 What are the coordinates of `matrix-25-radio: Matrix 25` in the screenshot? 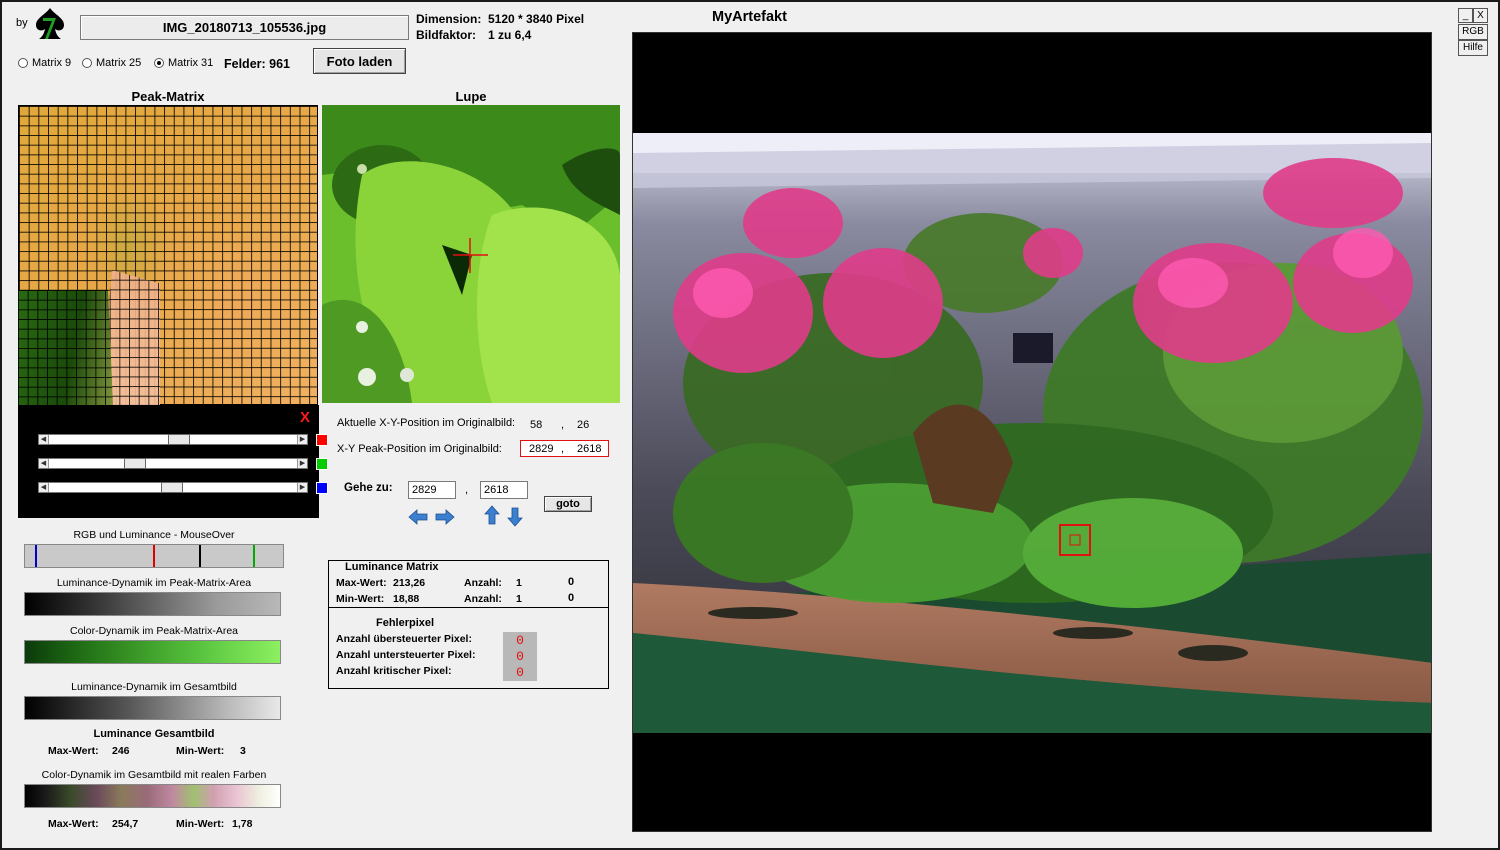 It's located at (111, 63).